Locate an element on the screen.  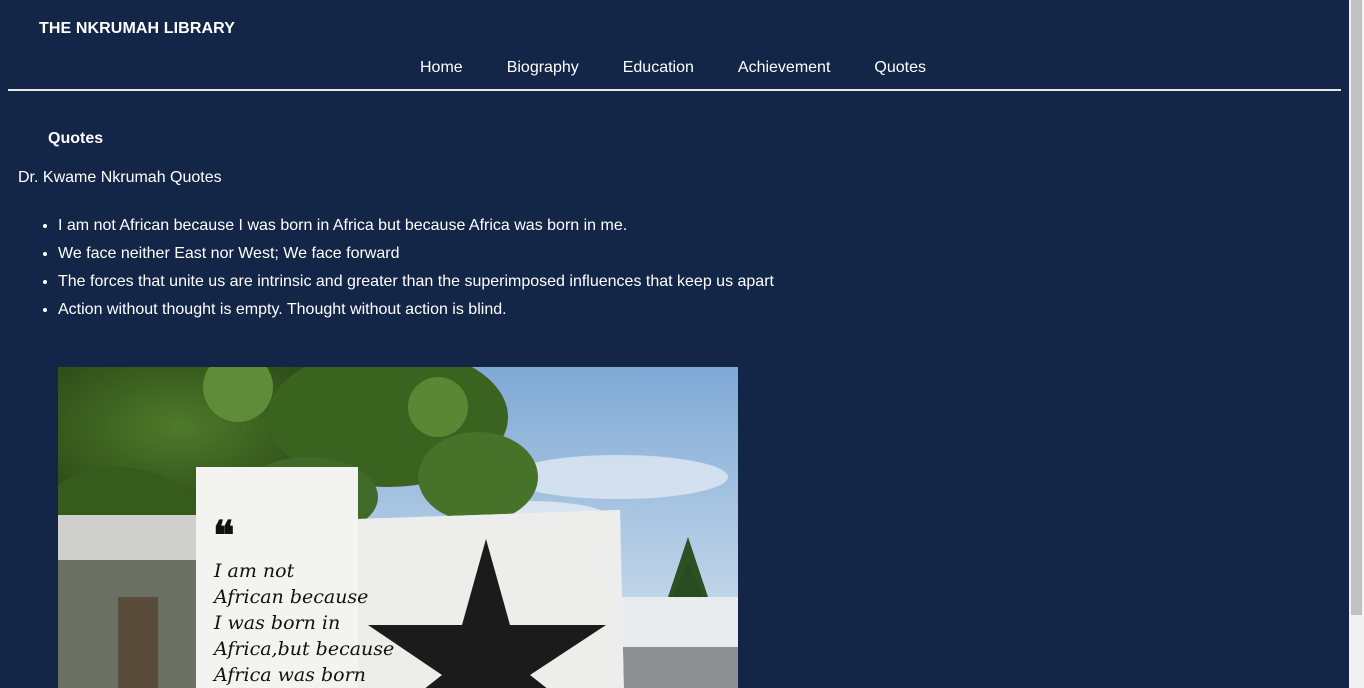
quote-line: Africa,but because is located at coordinates (303, 649).